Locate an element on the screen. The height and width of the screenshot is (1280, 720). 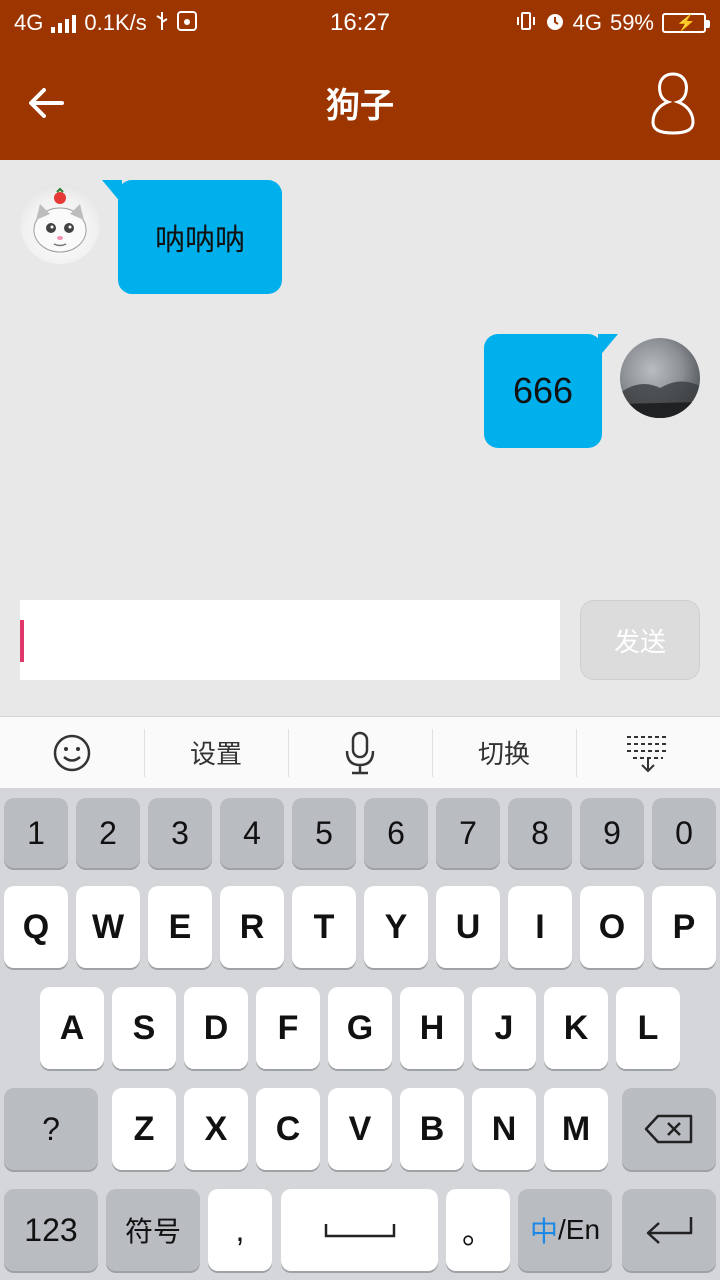
key-m: M is located at coordinates (576, 1129).